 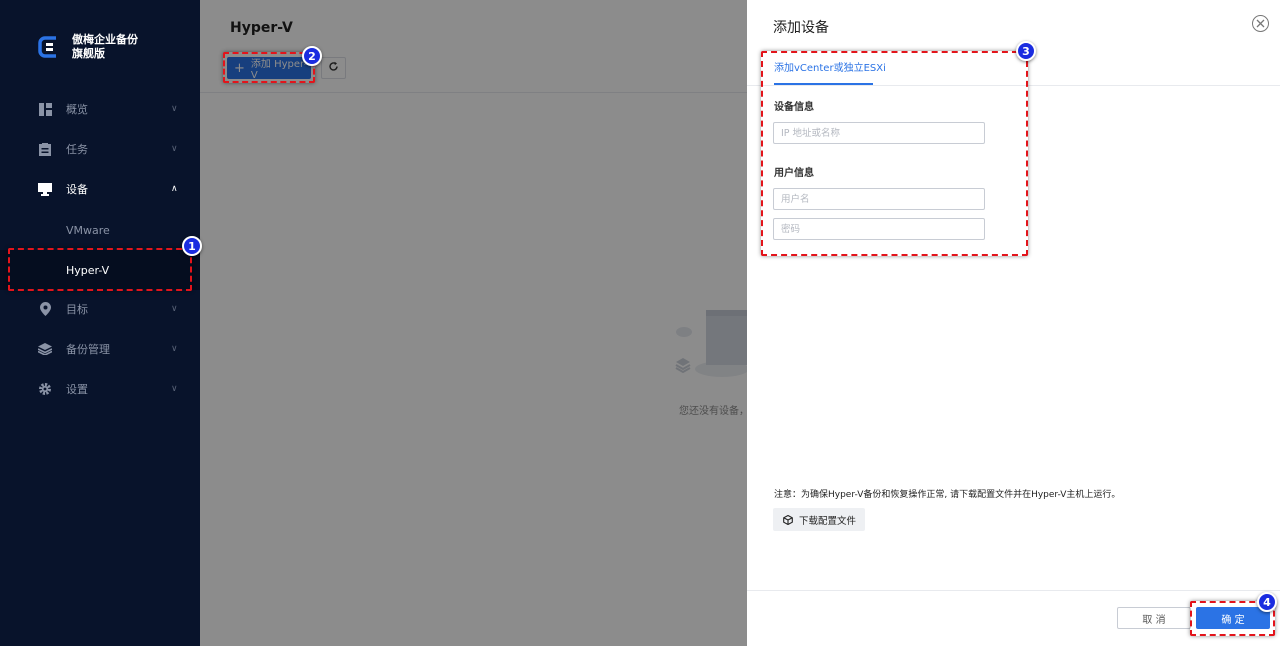 What do you see at coordinates (1154, 618) in the screenshot?
I see `cancel-button: 取 消` at bounding box center [1154, 618].